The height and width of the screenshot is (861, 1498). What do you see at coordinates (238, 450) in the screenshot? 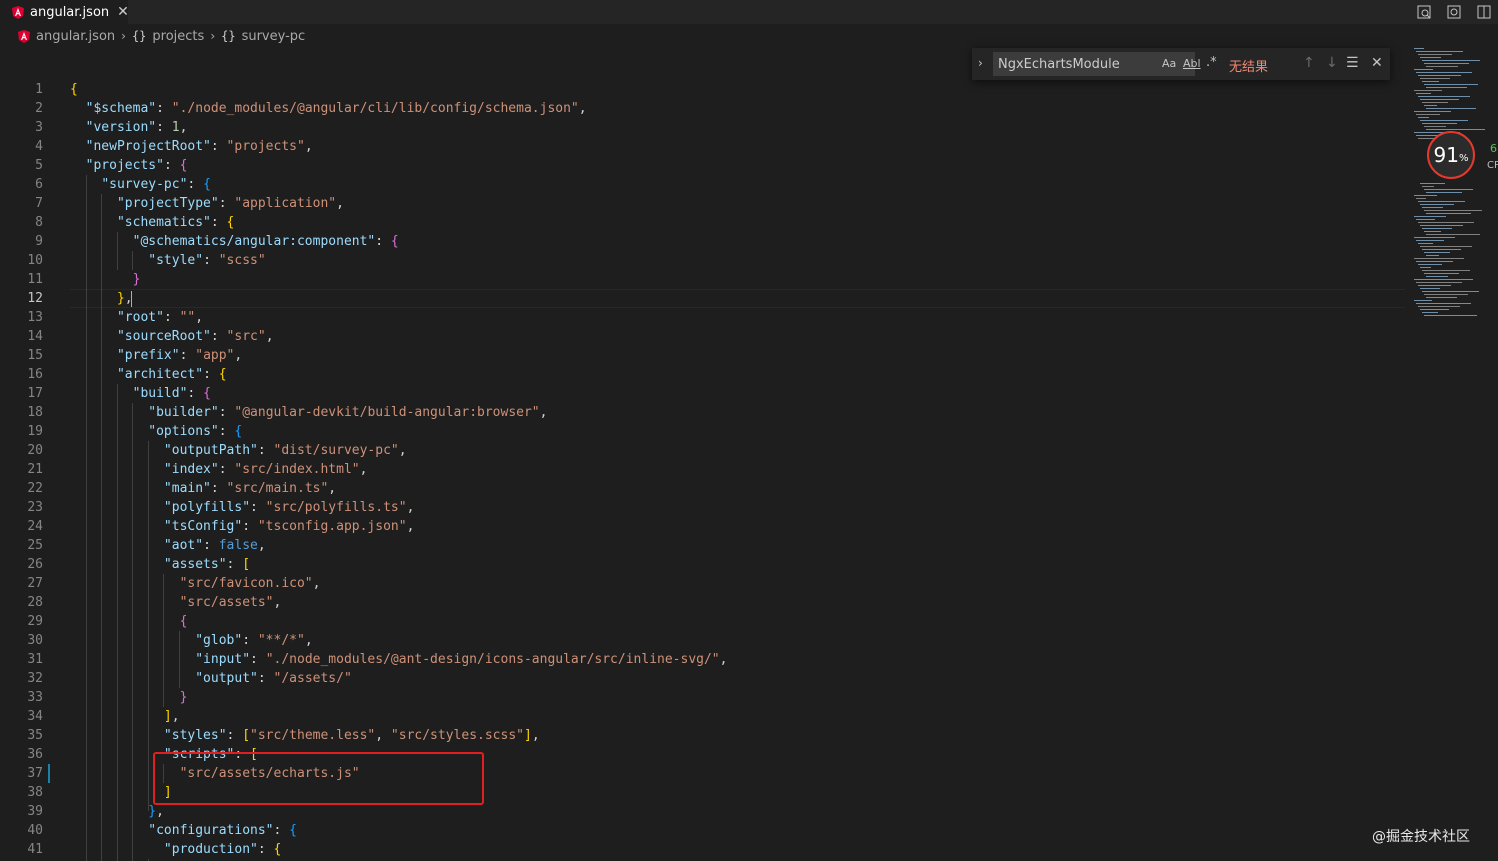
I see `code-text: "outputPath": "dist/survey-pc",` at bounding box center [238, 450].